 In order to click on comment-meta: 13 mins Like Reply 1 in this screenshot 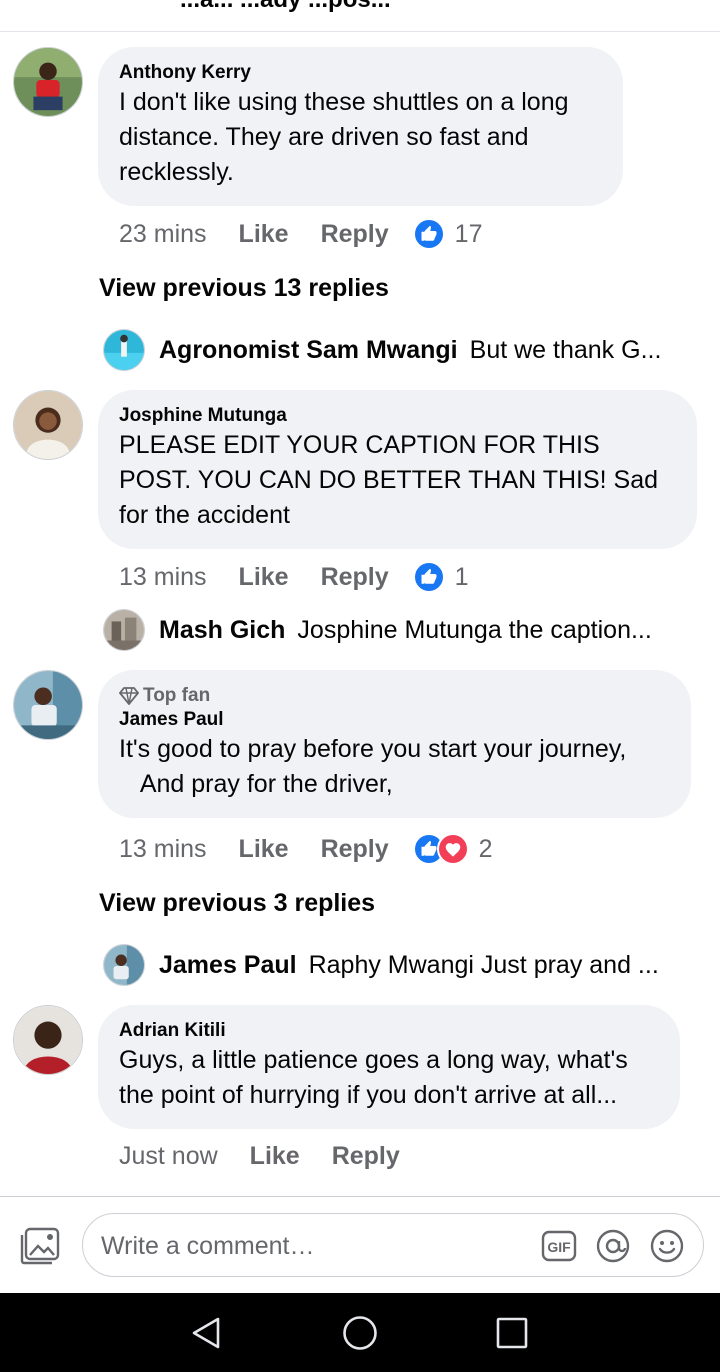, I will do `click(294, 577)`.